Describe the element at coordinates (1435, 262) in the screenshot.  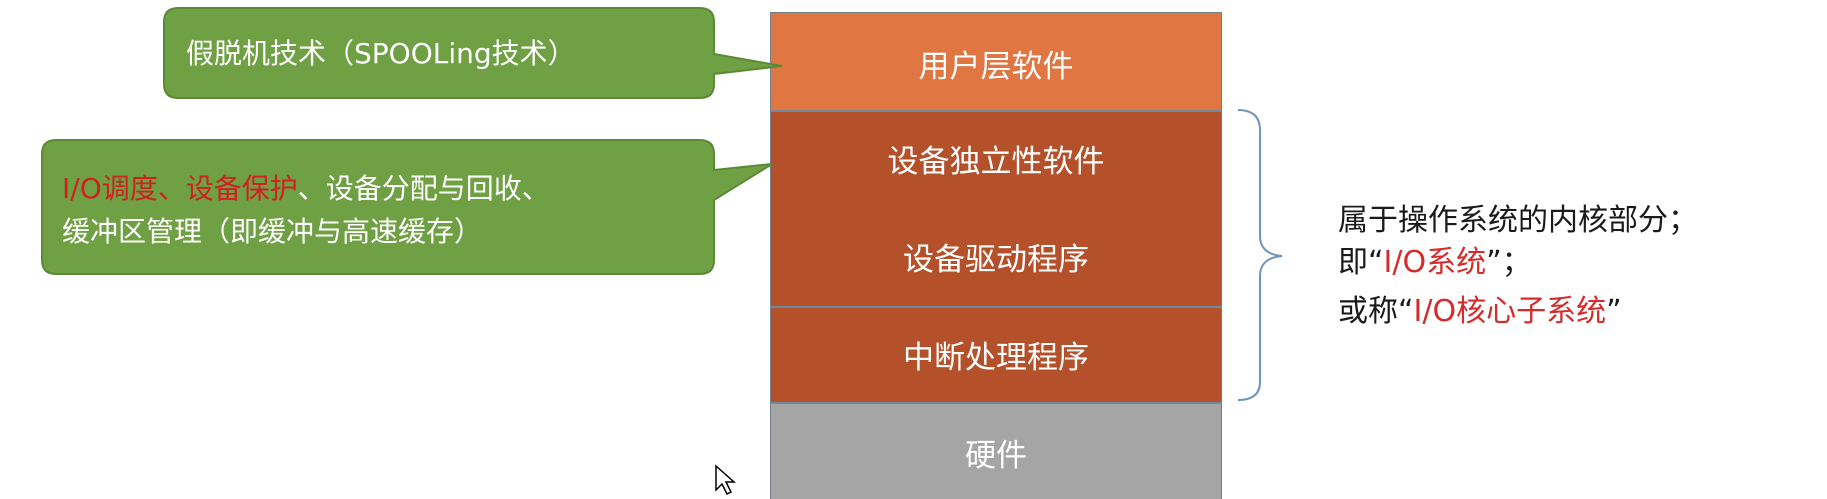
I see `io-system-text: I/O系统` at that location.